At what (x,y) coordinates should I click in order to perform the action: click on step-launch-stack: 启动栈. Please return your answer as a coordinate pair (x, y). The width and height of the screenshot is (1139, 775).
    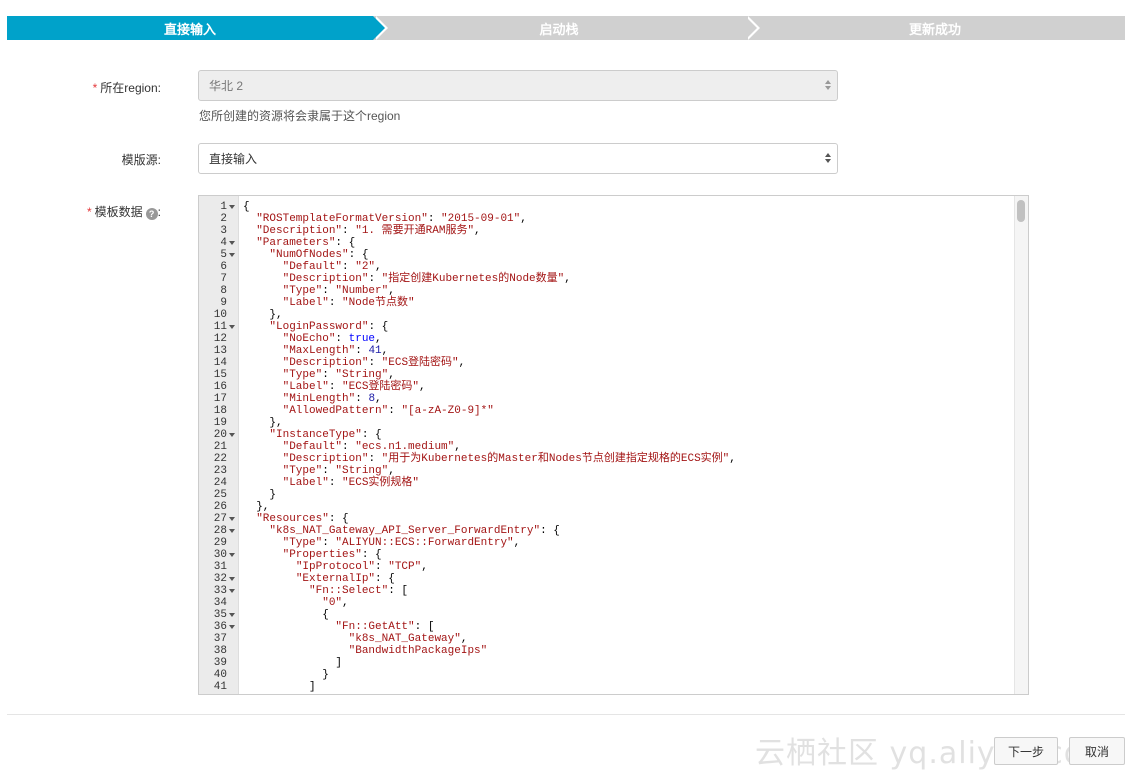
    Looking at the image, I should click on (566, 28).